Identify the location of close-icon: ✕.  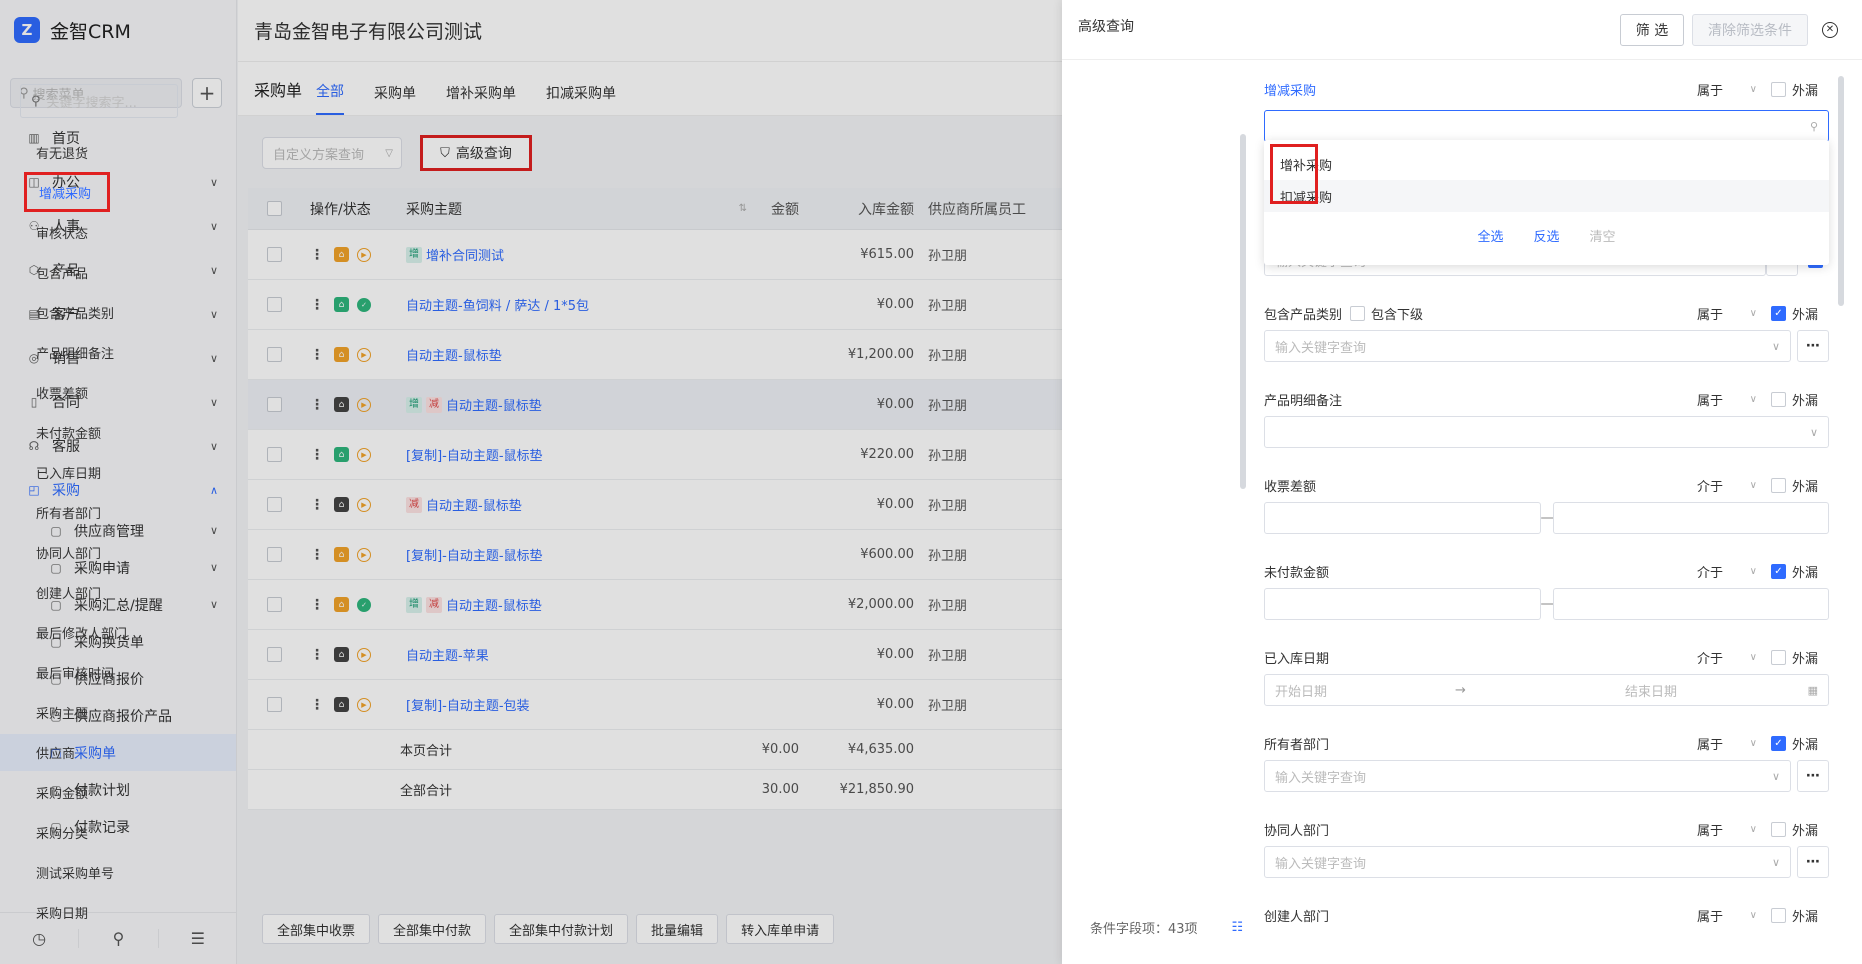
(1830, 29).